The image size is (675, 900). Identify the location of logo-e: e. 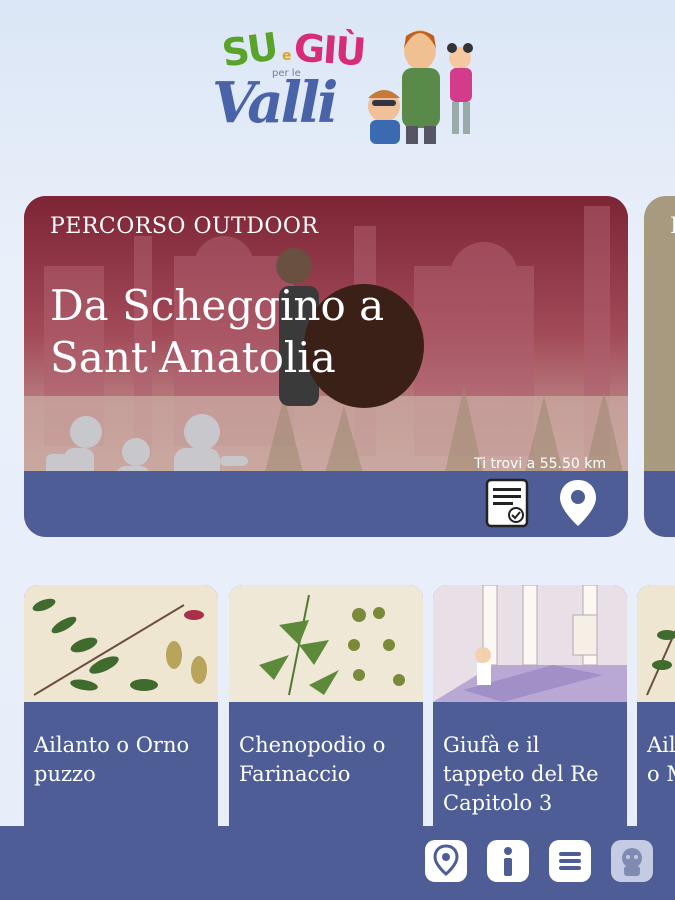
(287, 56).